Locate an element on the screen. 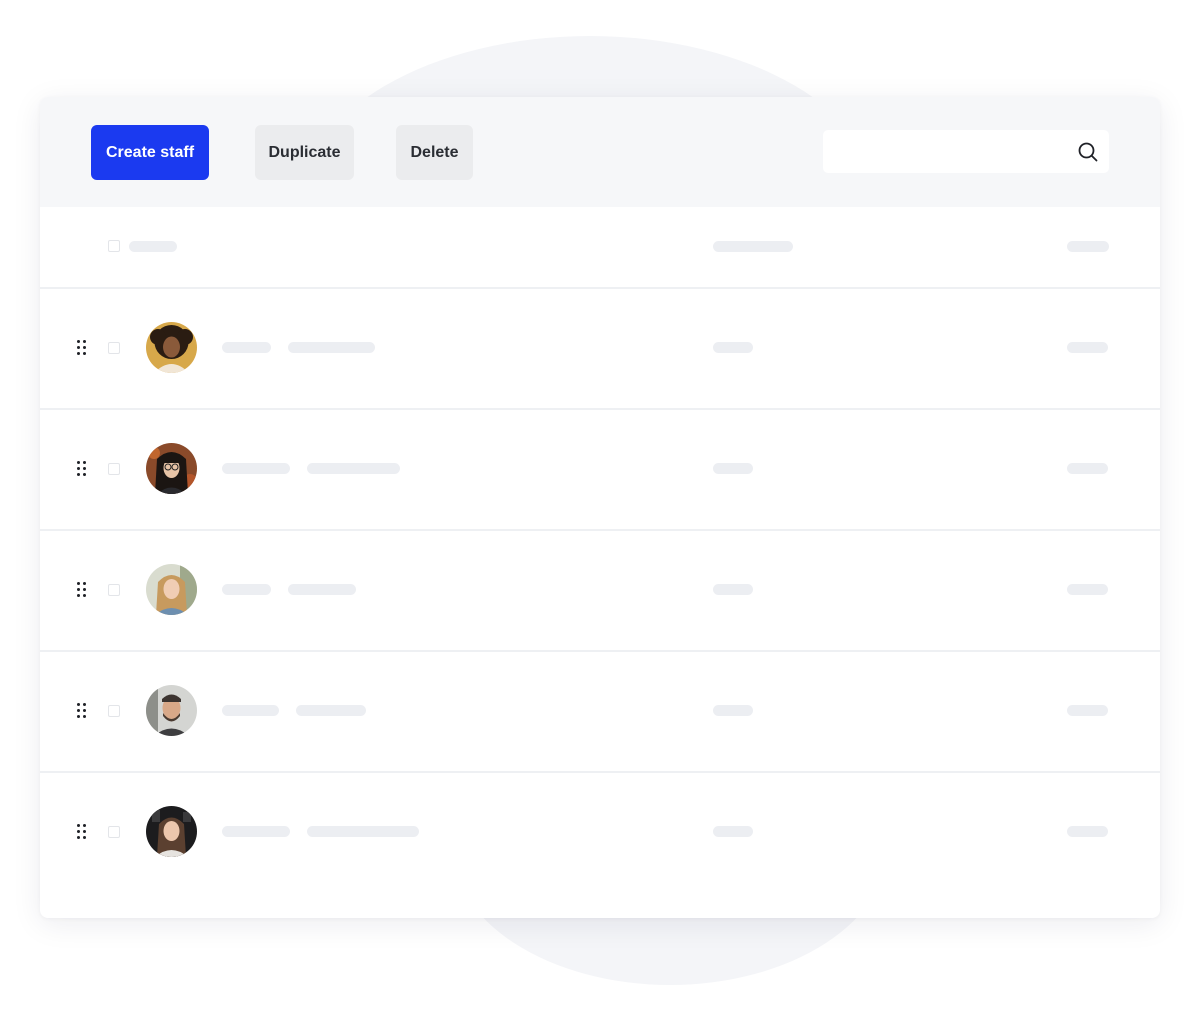  toolbar: Create staff Duplicate Delete is located at coordinates (600, 152).